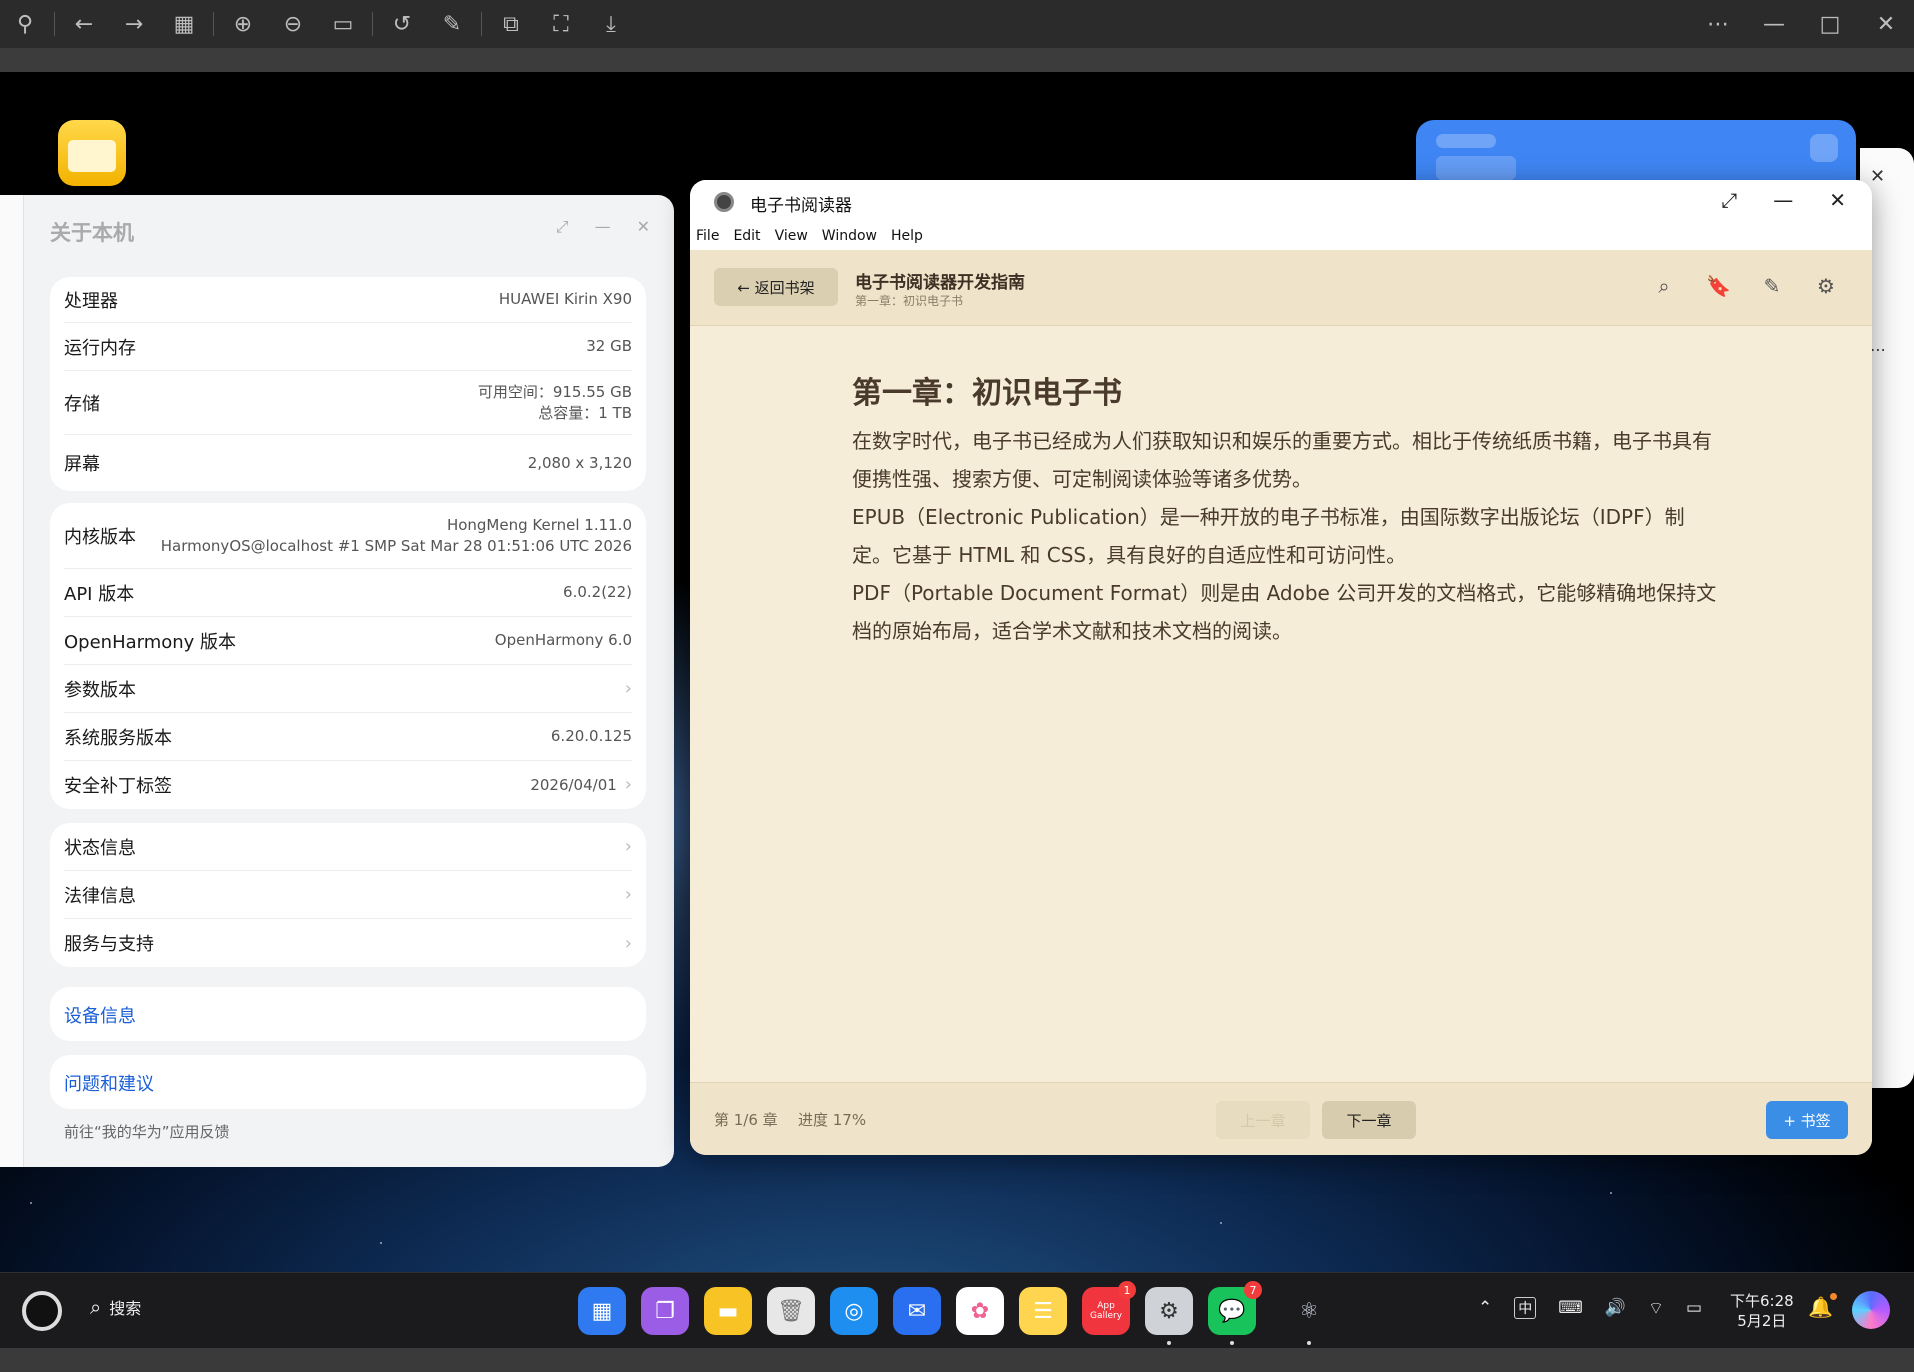 Image resolution: width=1914 pixels, height=1372 pixels. I want to click on info-row-screen: 屏幕 2,080 x 3,120, so click(348, 463).